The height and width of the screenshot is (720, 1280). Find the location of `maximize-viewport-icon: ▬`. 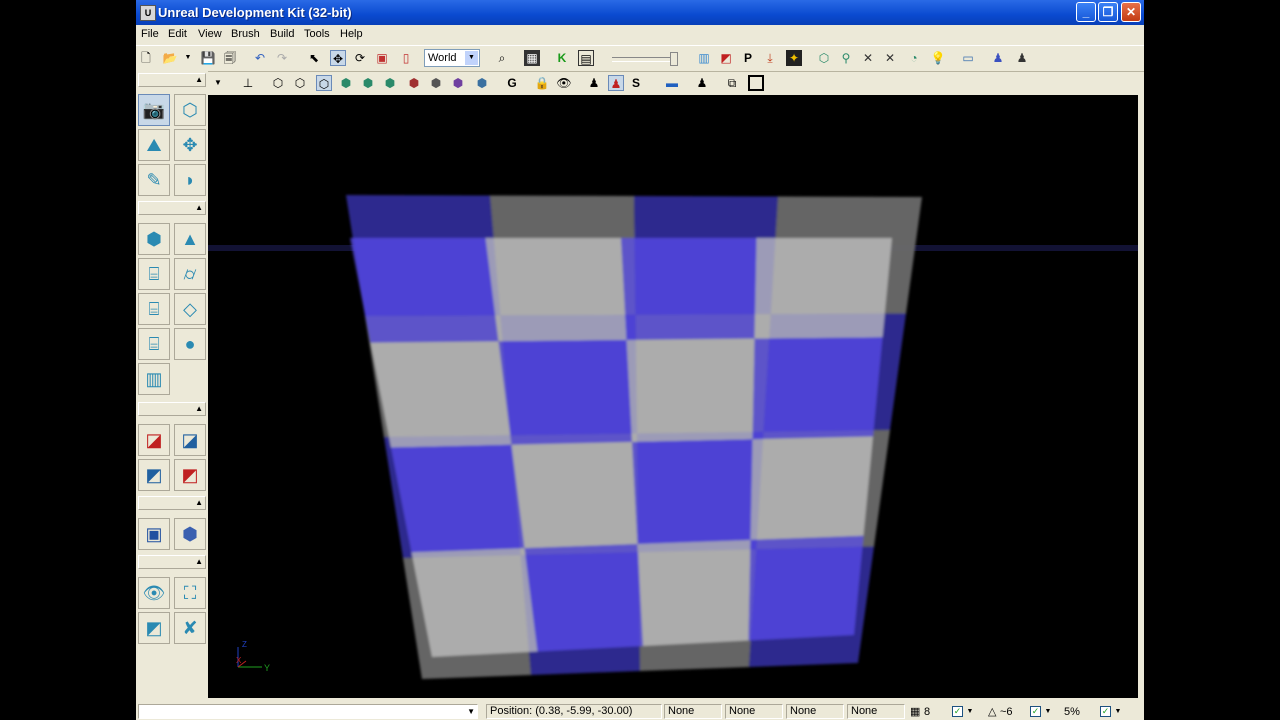

maximize-viewport-icon: ▬ is located at coordinates (672, 83).